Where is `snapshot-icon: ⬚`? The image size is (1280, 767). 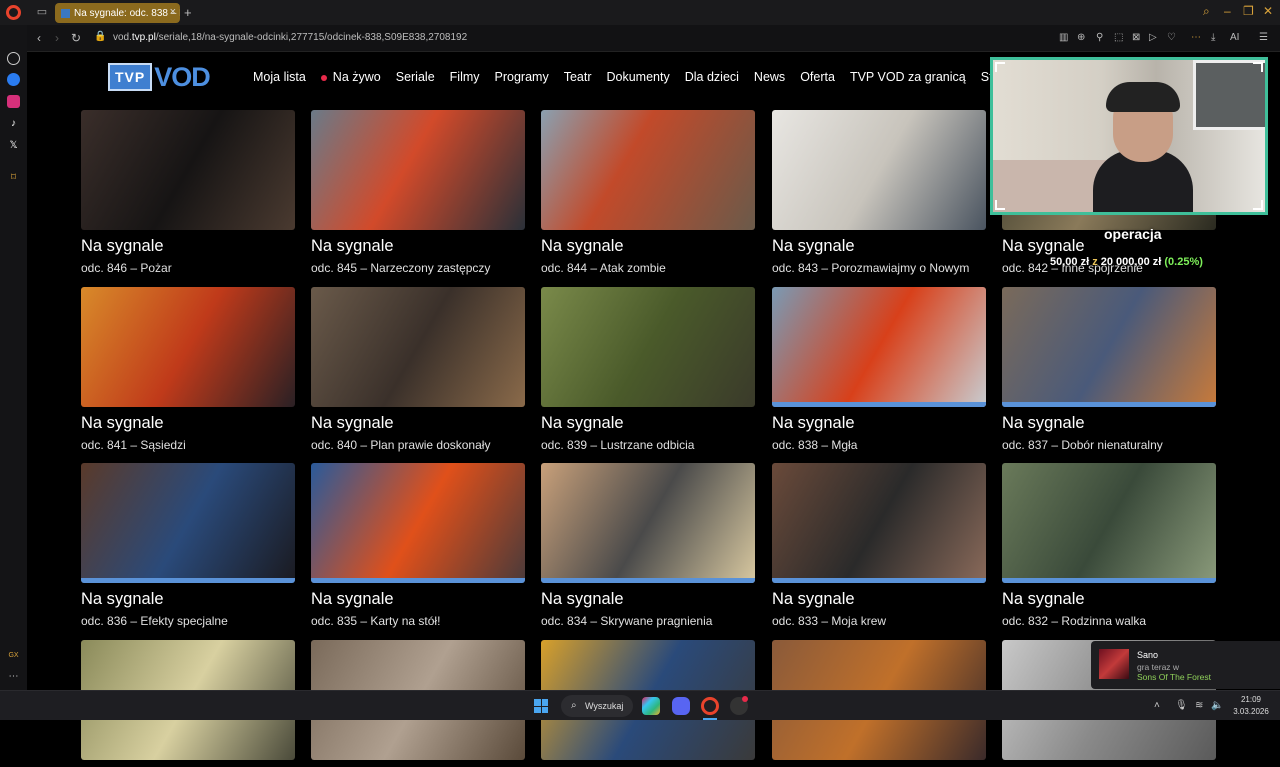 snapshot-icon: ⬚ is located at coordinates (1118, 37).